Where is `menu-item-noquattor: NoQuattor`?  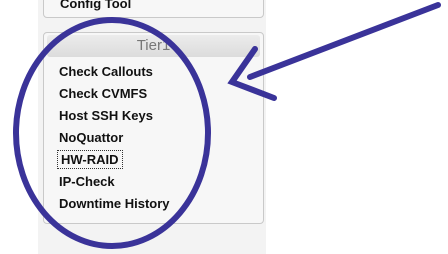 menu-item-noquattor: NoQuattor is located at coordinates (153, 138).